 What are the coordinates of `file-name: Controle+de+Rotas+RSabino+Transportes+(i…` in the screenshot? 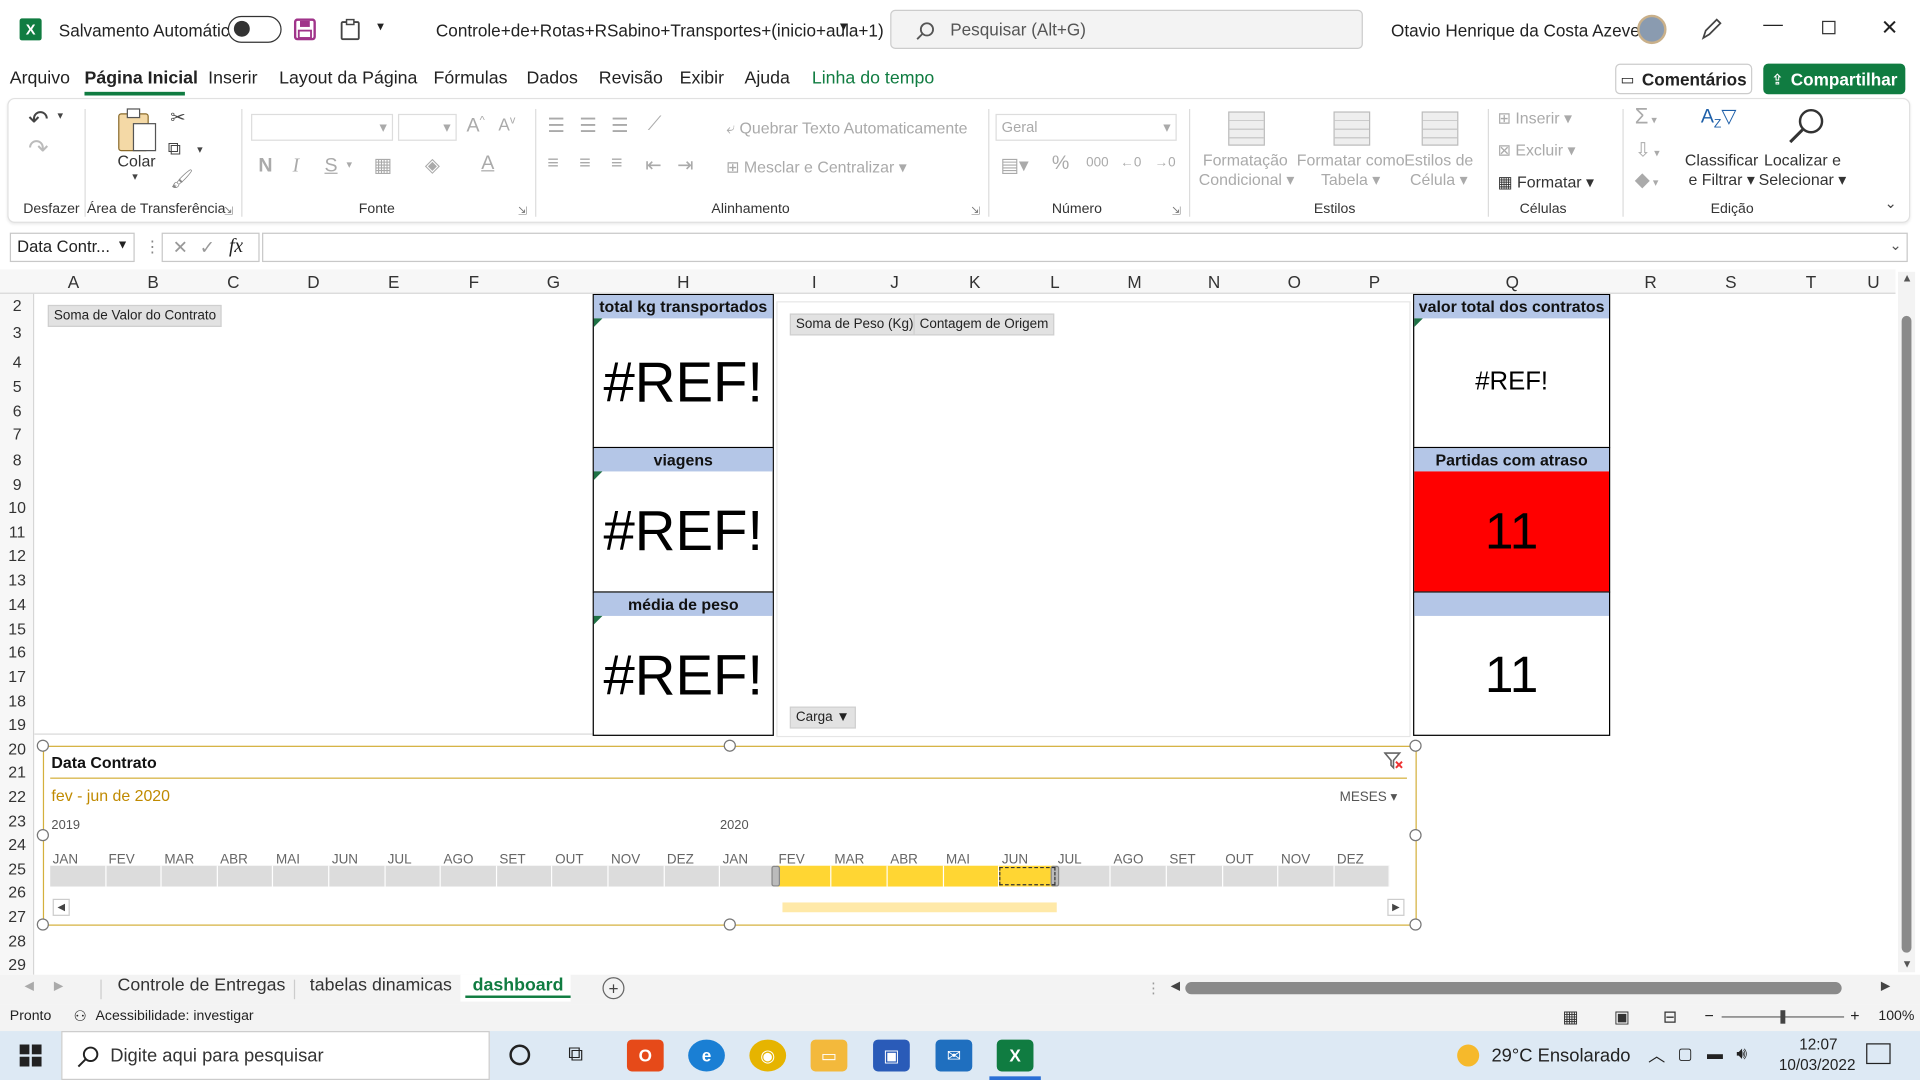 It's located at (660, 31).